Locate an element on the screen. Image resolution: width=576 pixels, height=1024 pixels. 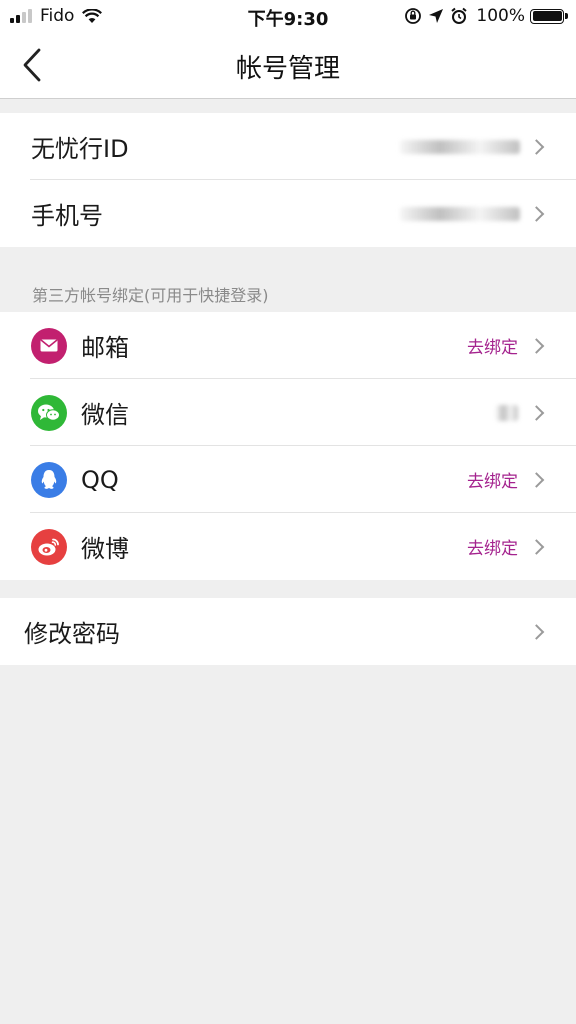
weibo-icon is located at coordinates (49, 546).